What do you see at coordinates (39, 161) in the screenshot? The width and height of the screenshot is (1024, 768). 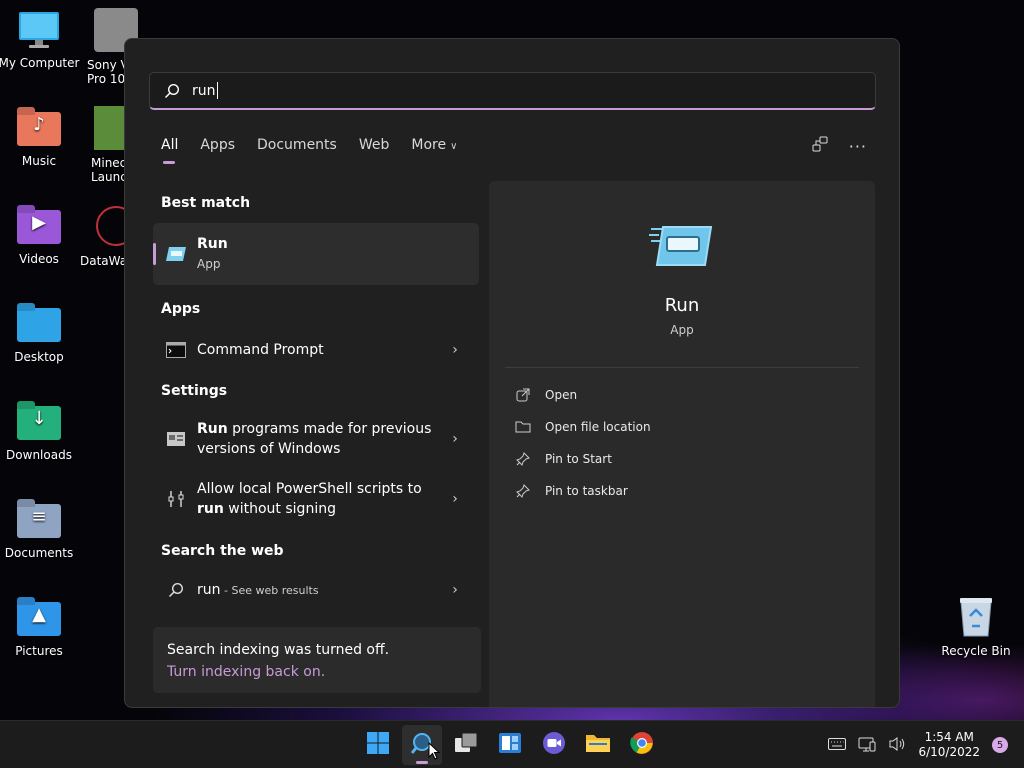 I see `desktop-icon-label: Music` at bounding box center [39, 161].